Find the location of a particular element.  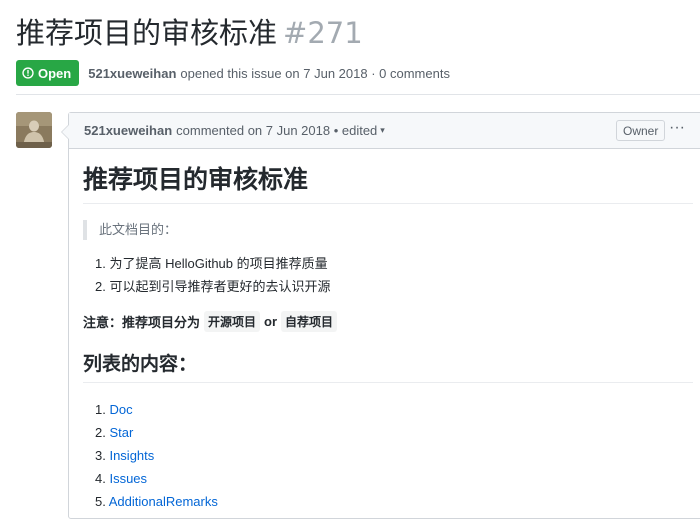

state-badge: Open is located at coordinates (48, 73).